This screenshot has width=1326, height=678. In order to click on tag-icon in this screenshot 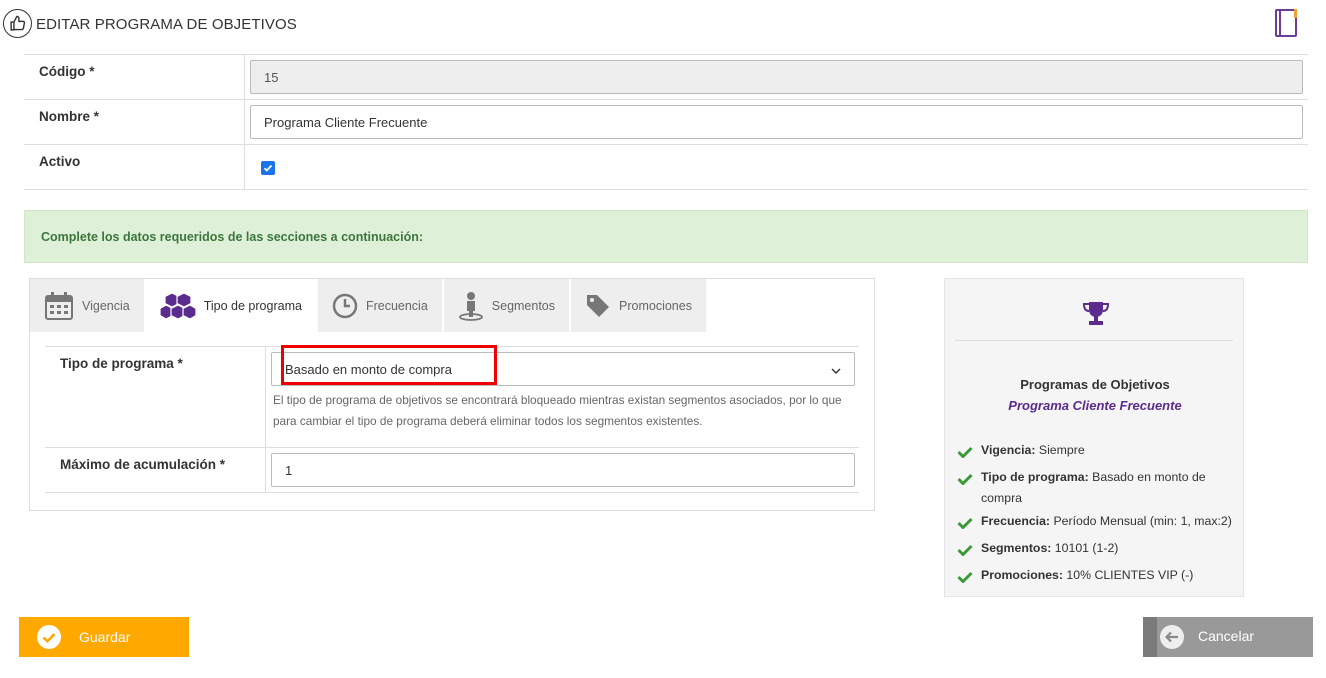, I will do `click(598, 306)`.